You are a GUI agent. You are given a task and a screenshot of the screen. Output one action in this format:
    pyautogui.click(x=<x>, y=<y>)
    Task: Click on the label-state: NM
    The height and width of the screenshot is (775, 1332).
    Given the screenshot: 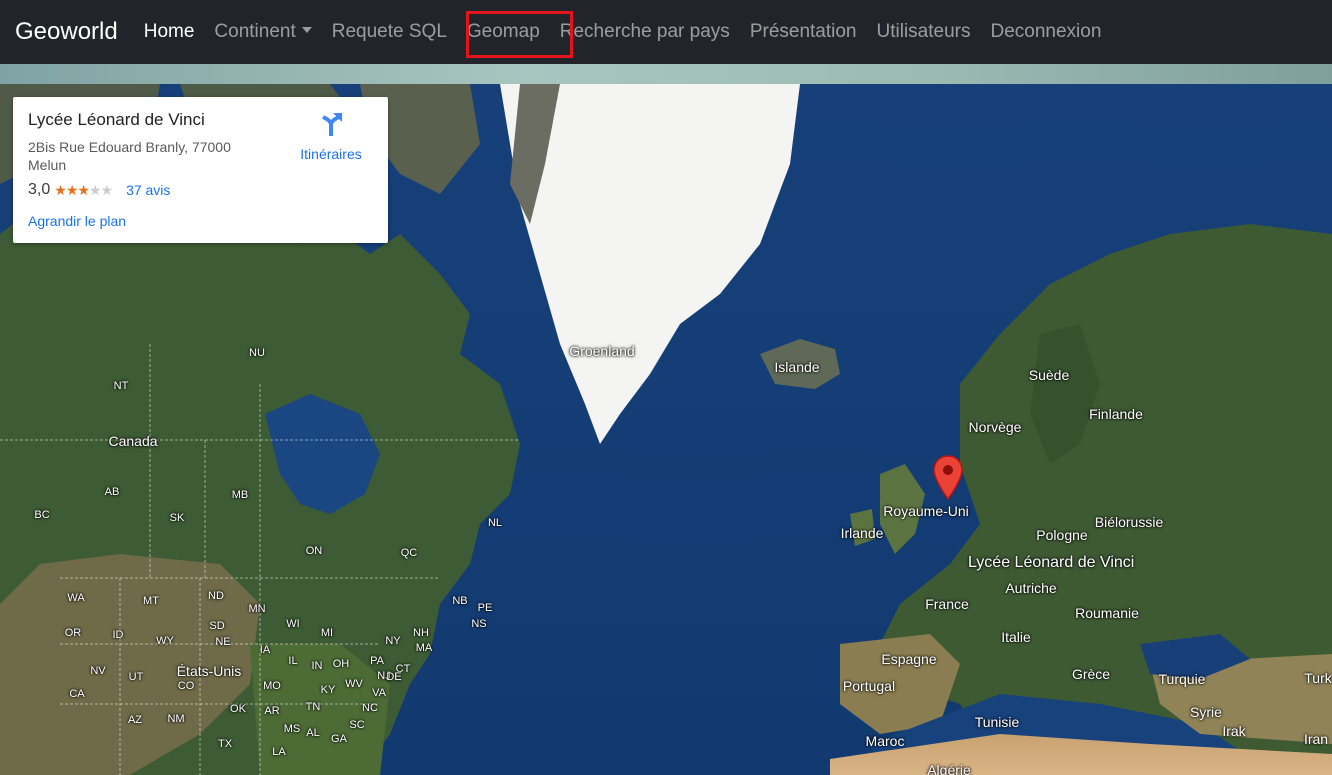 What is the action you would take?
    pyautogui.click(x=176, y=719)
    